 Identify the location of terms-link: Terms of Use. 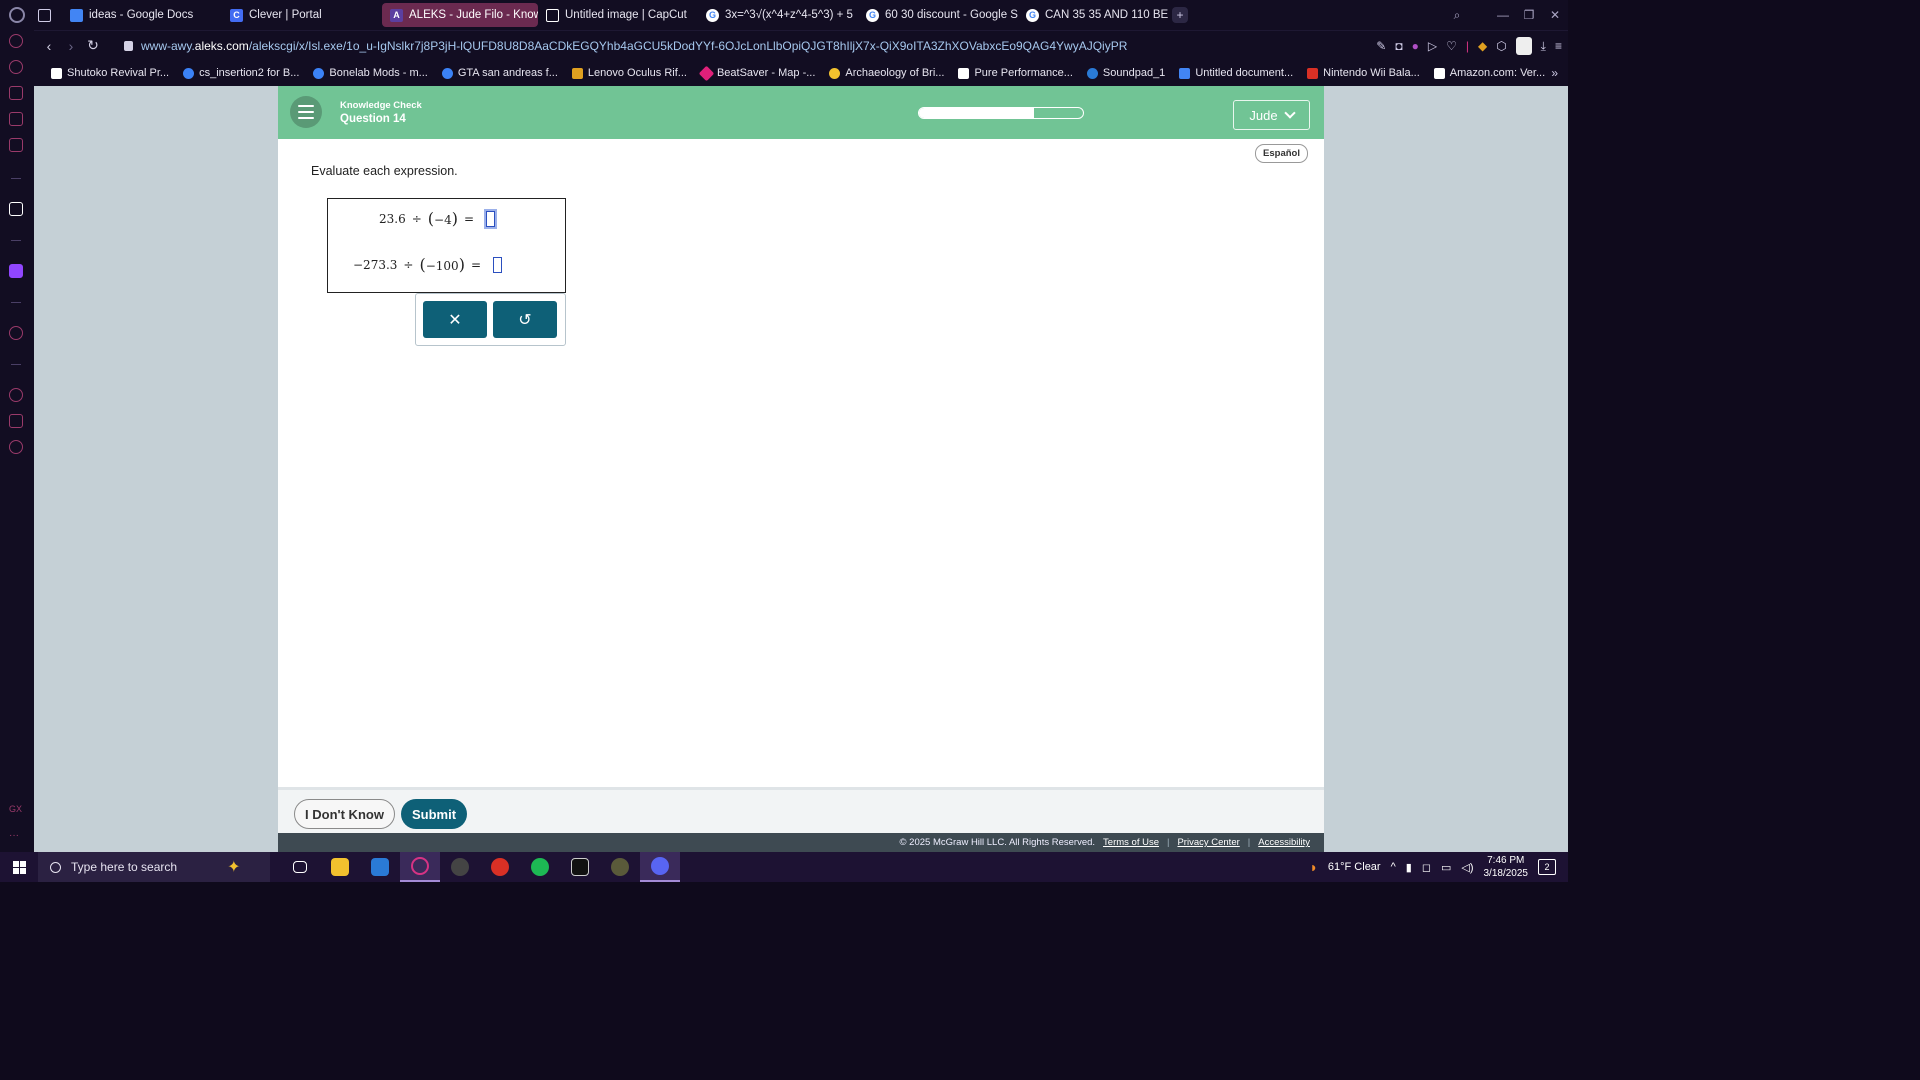
(1131, 842).